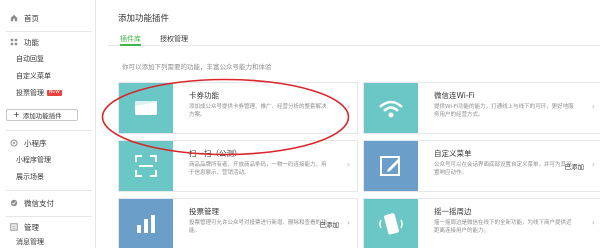  I want to click on sidebar-item-label: 自定义菜单, so click(33, 76).